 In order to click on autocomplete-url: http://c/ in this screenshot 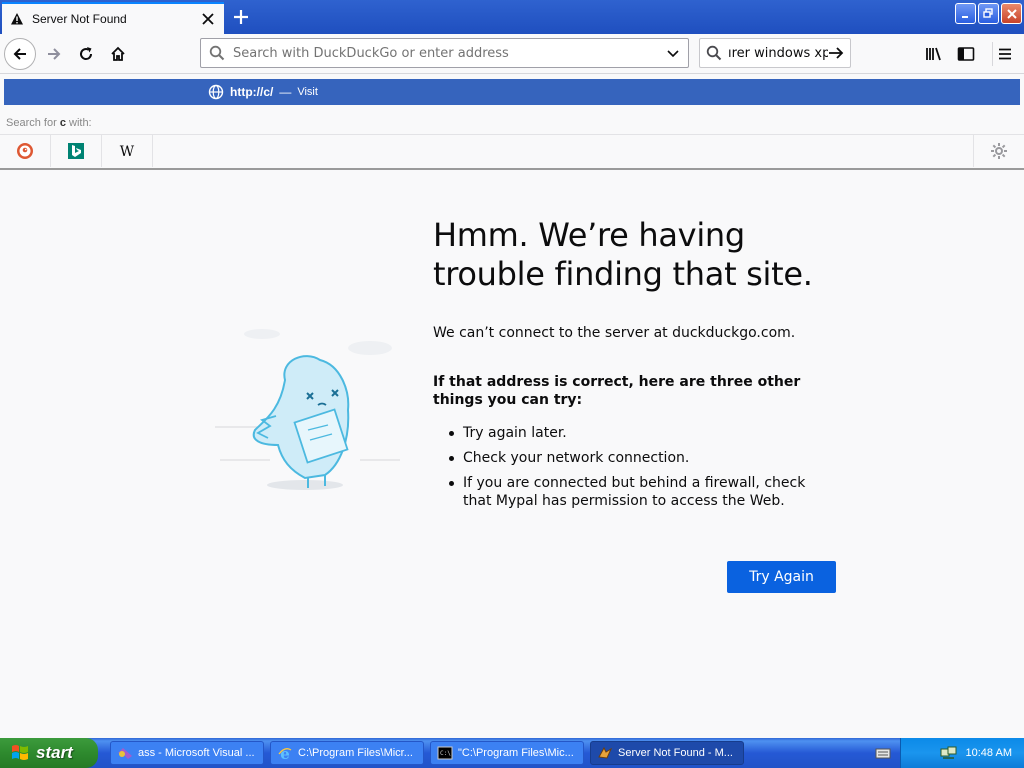, I will do `click(252, 92)`.